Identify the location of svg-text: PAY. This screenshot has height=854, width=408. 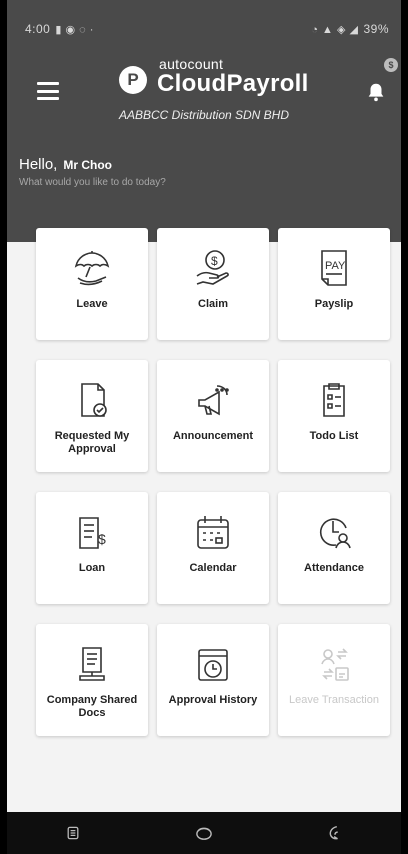
(335, 266).